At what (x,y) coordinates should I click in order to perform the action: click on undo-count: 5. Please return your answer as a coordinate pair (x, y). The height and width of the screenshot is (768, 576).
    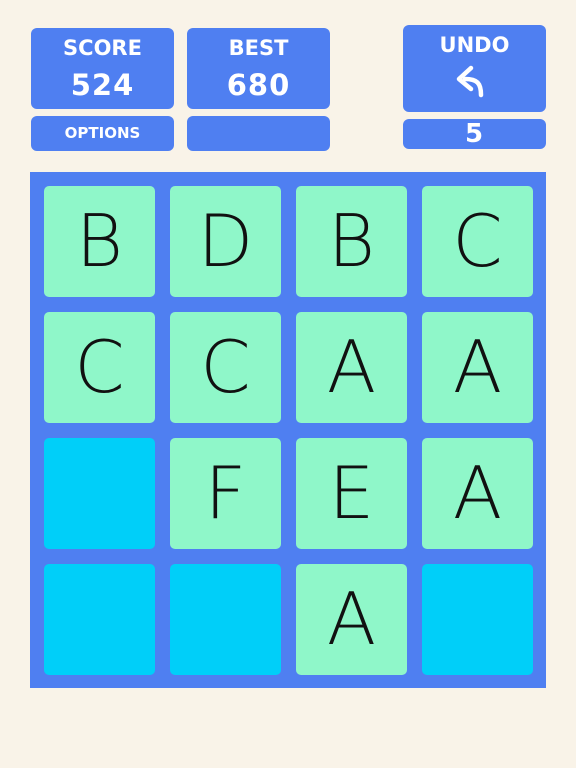
    Looking at the image, I should click on (474, 134).